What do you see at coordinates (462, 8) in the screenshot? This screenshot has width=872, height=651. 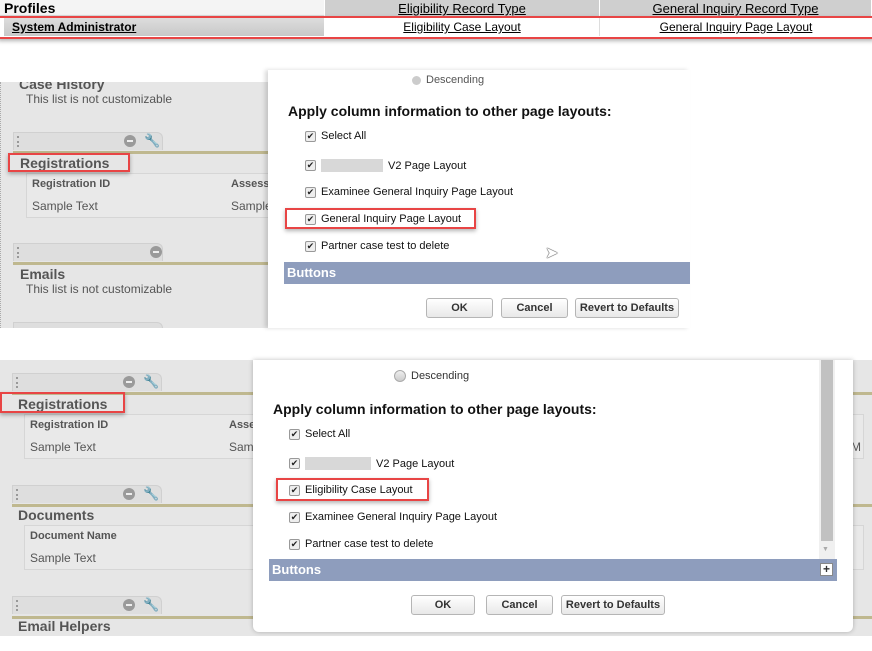 I see `header-eligibility-record-type: Eligibility Record Type` at bounding box center [462, 8].